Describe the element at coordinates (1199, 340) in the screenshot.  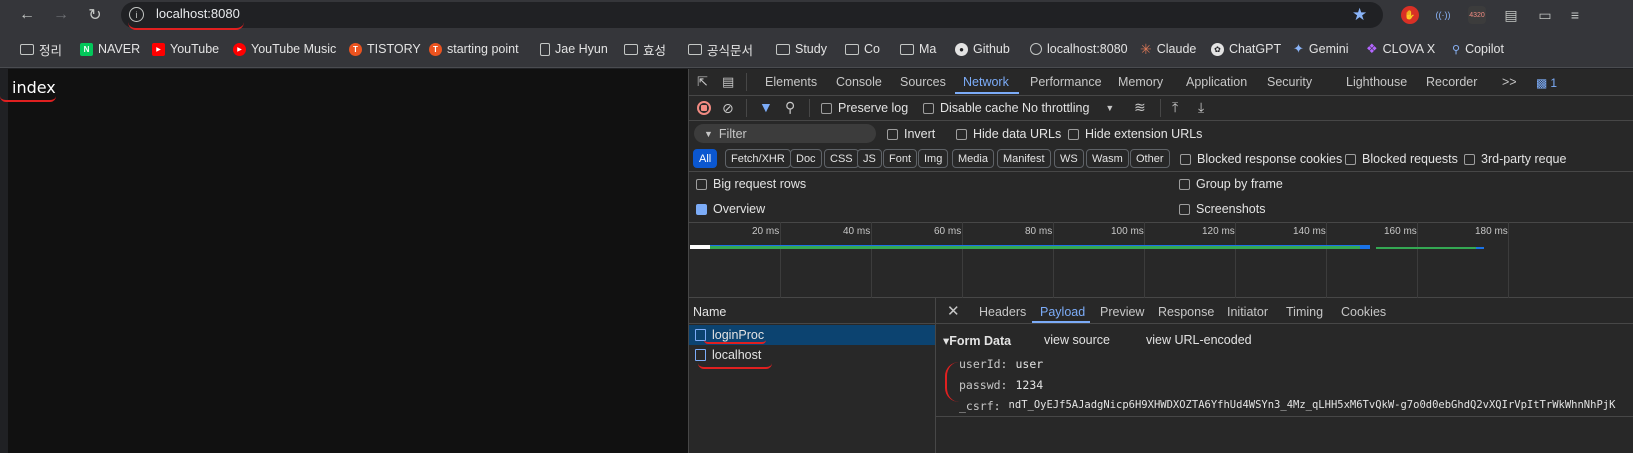
I see `view-url-encoded-link: view URL-encoded` at that location.